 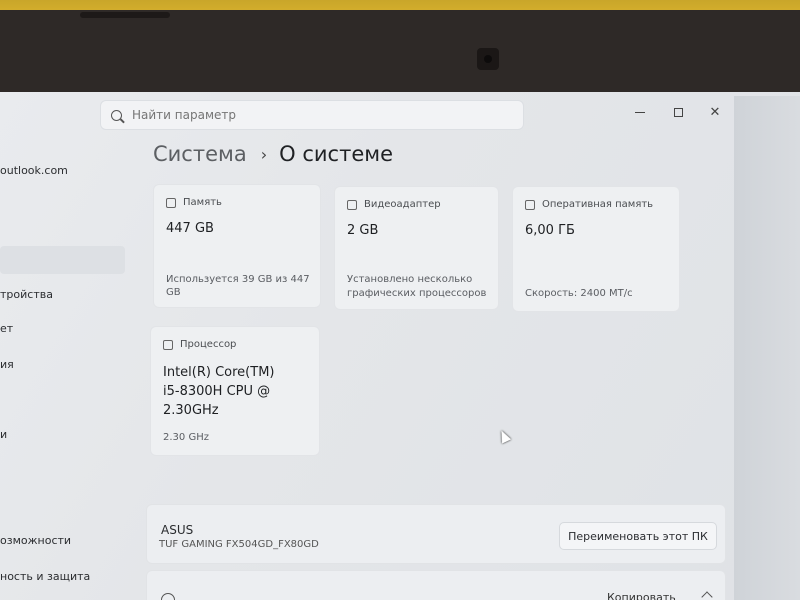 I want to click on cpu-value-line2: i5-8300H CPU @, so click(x=217, y=391).